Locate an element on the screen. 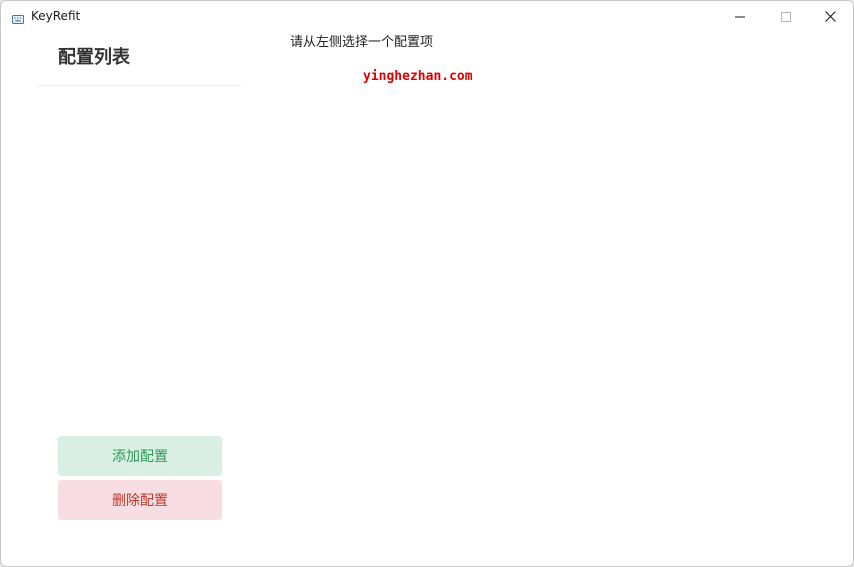 The width and height of the screenshot is (854, 567). maximize-icon is located at coordinates (786, 16).